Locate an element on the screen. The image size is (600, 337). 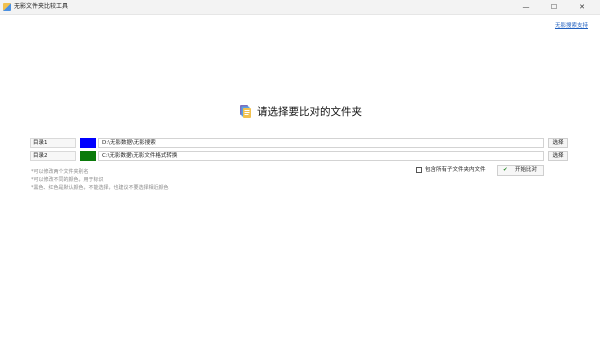
heading-area: 请选择要比对的文件夹 is located at coordinates (300, 111).